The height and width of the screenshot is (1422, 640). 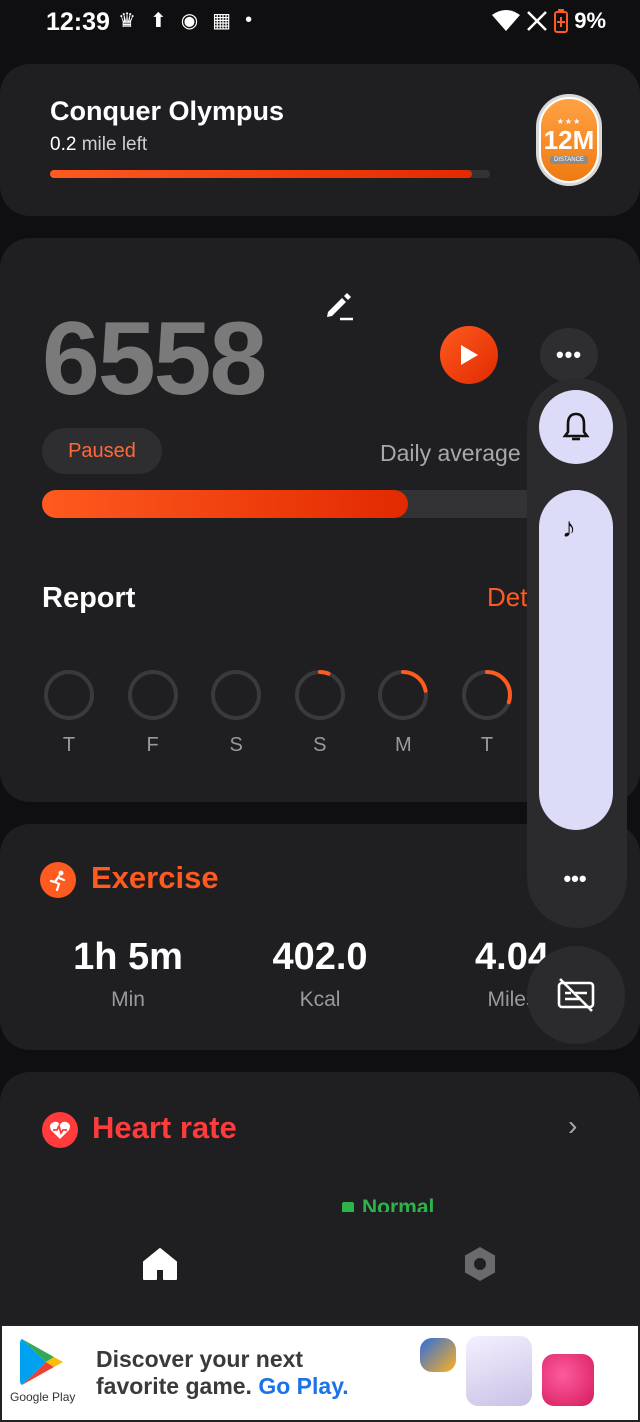 What do you see at coordinates (507, 597) in the screenshot?
I see `details-link: Details` at bounding box center [507, 597].